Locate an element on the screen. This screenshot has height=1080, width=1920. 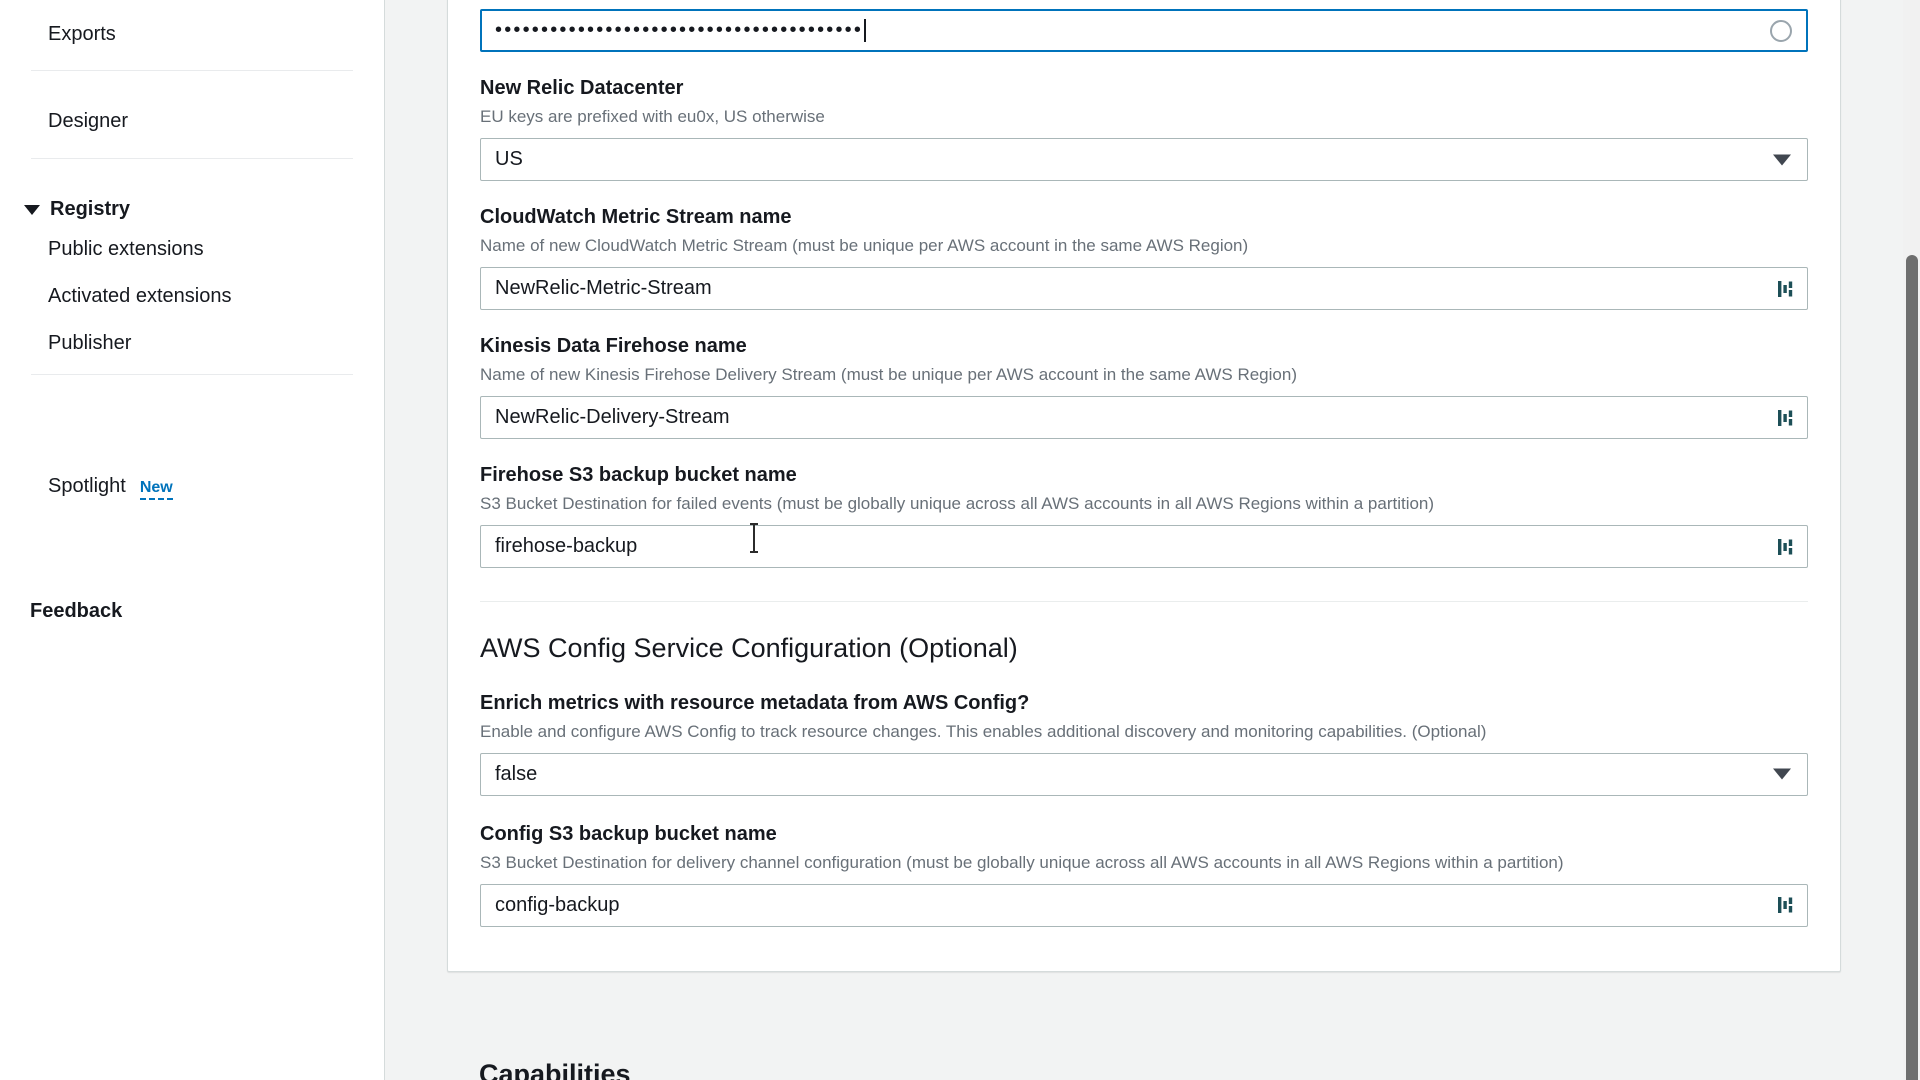
sidebar-group-registry: Registry is located at coordinates (77, 209).